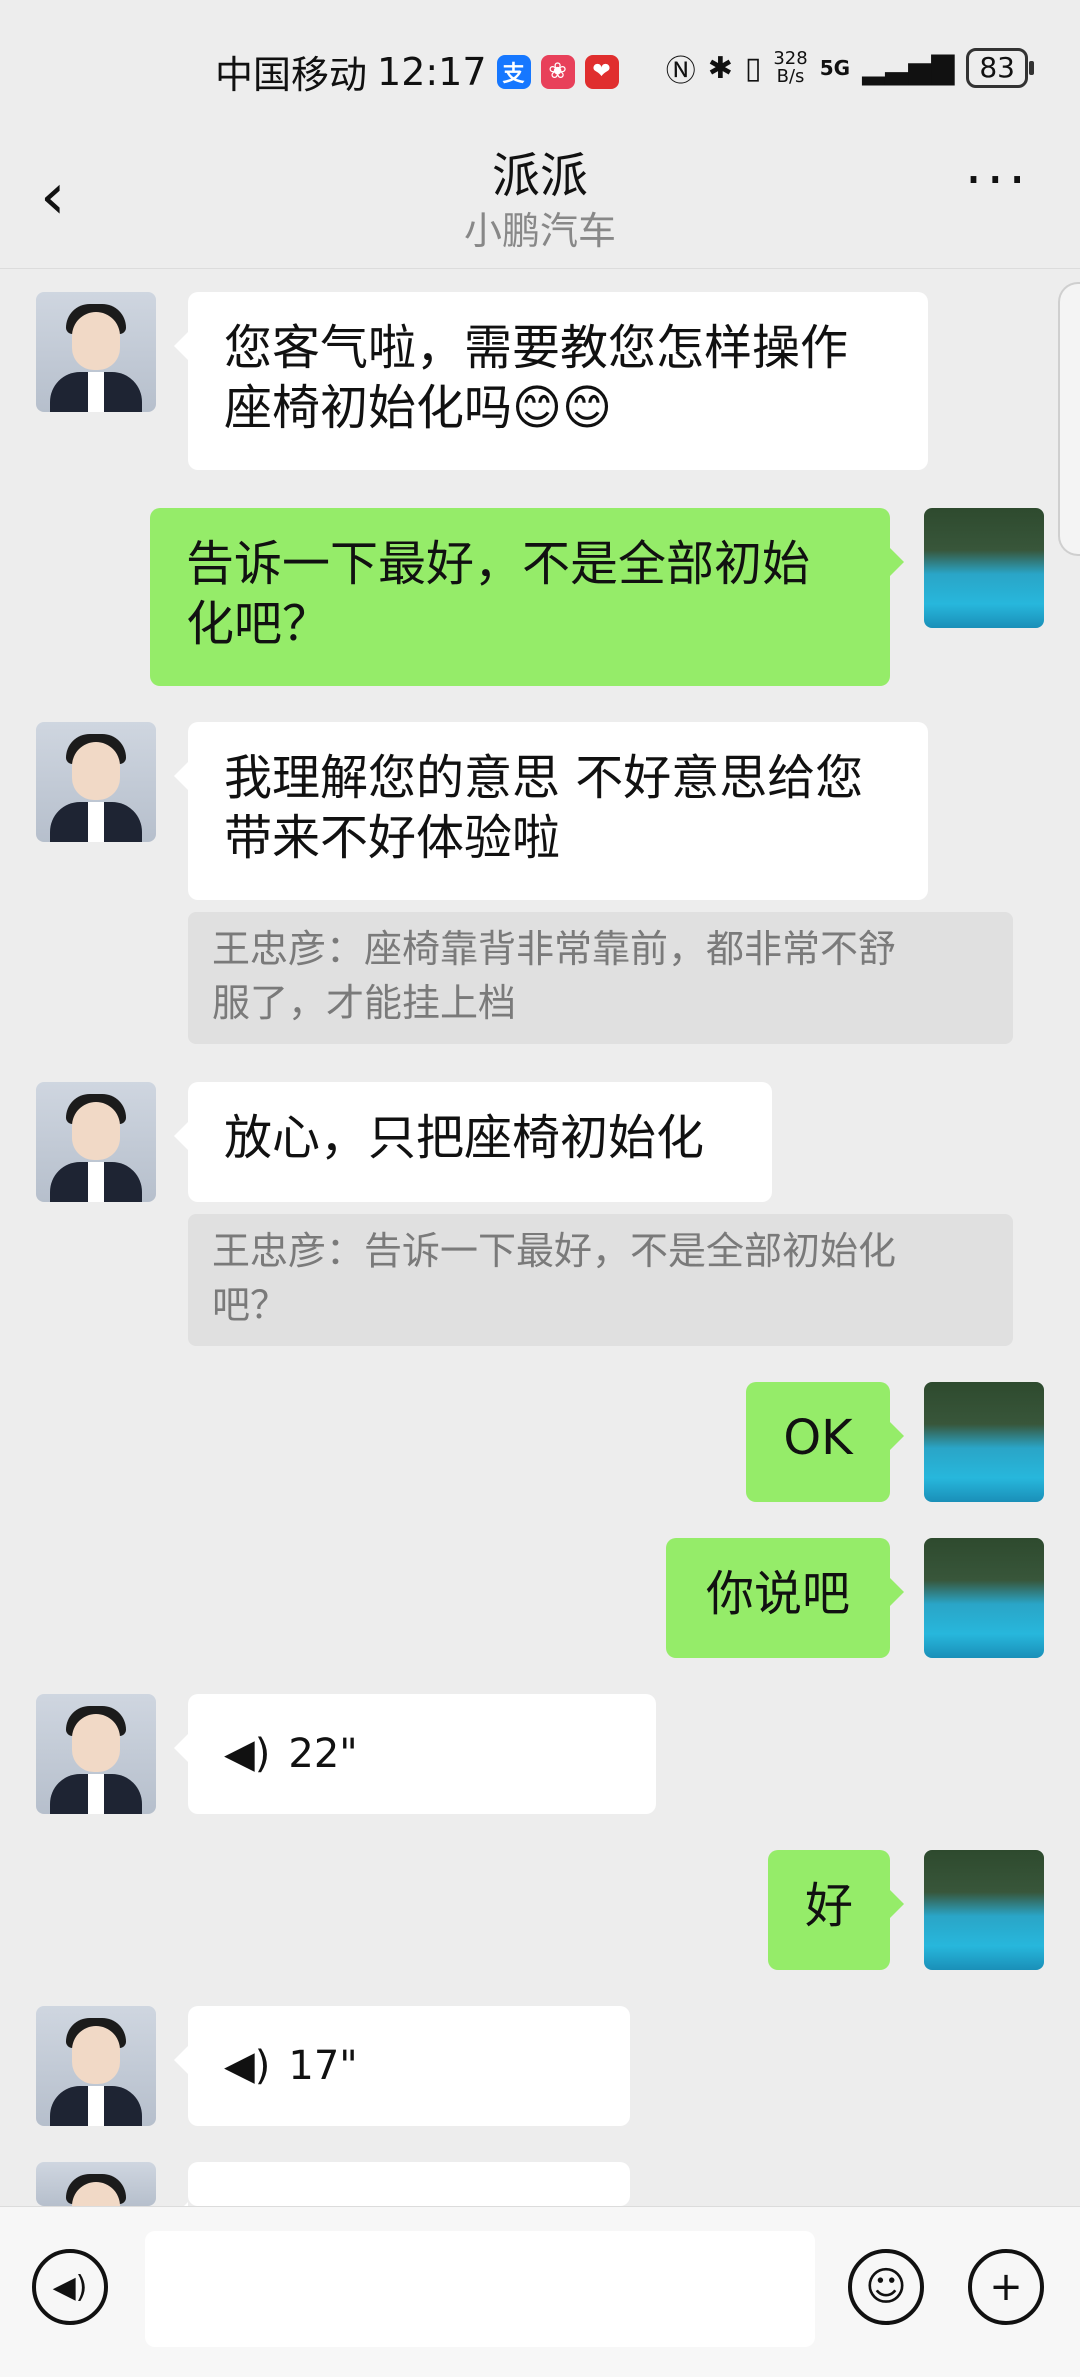 This screenshot has width=1080, height=2377. I want to click on vibrate-icon: ▯, so click(753, 68).